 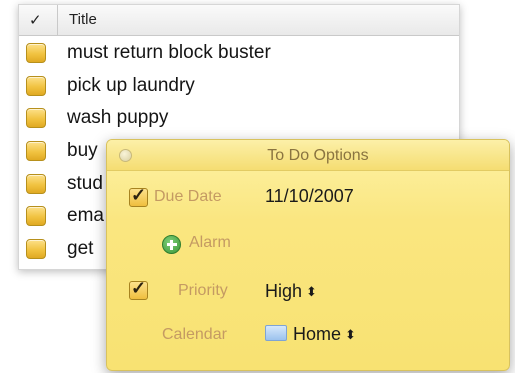 I want to click on todo-title: wash puppy, so click(x=118, y=118).